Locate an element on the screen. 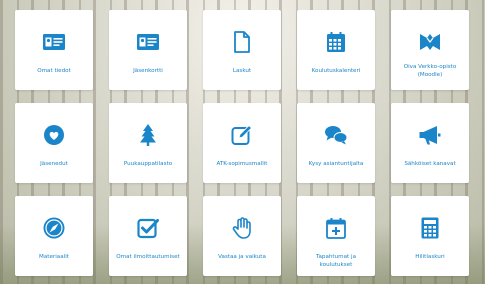  tile-jasenkortti: Jäsenkortti is located at coordinates (148, 50).